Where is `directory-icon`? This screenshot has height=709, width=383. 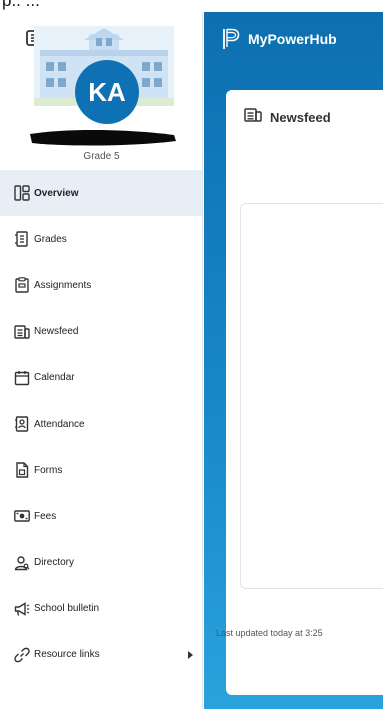
directory-icon is located at coordinates (22, 563).